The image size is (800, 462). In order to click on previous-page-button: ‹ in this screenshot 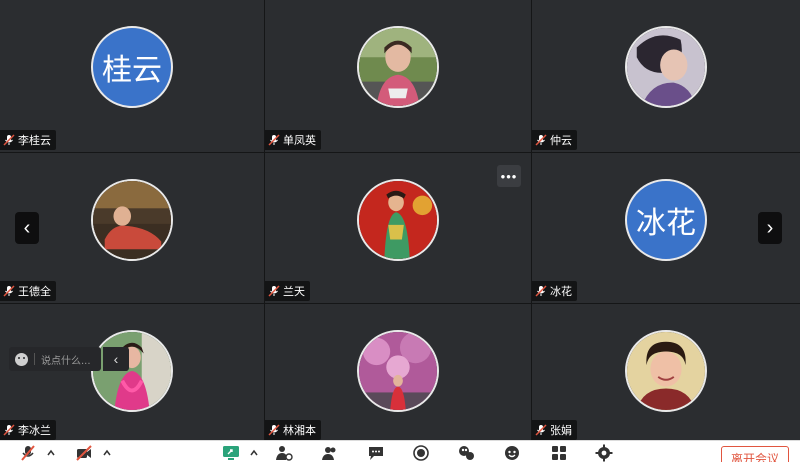, I will do `click(27, 228)`.